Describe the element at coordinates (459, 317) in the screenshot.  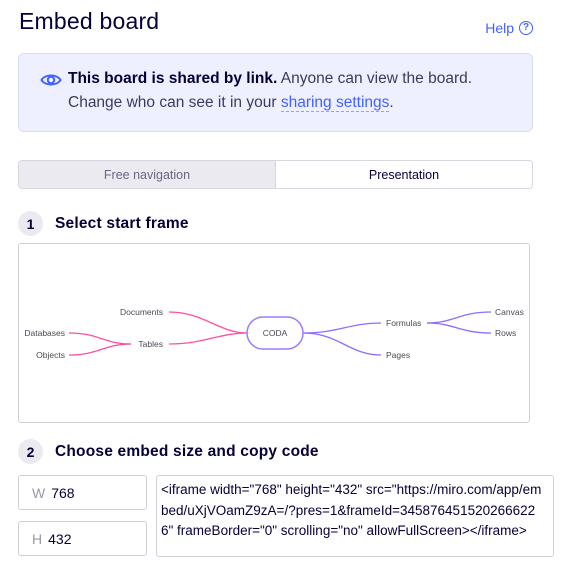
I see `branch-canvas` at that location.